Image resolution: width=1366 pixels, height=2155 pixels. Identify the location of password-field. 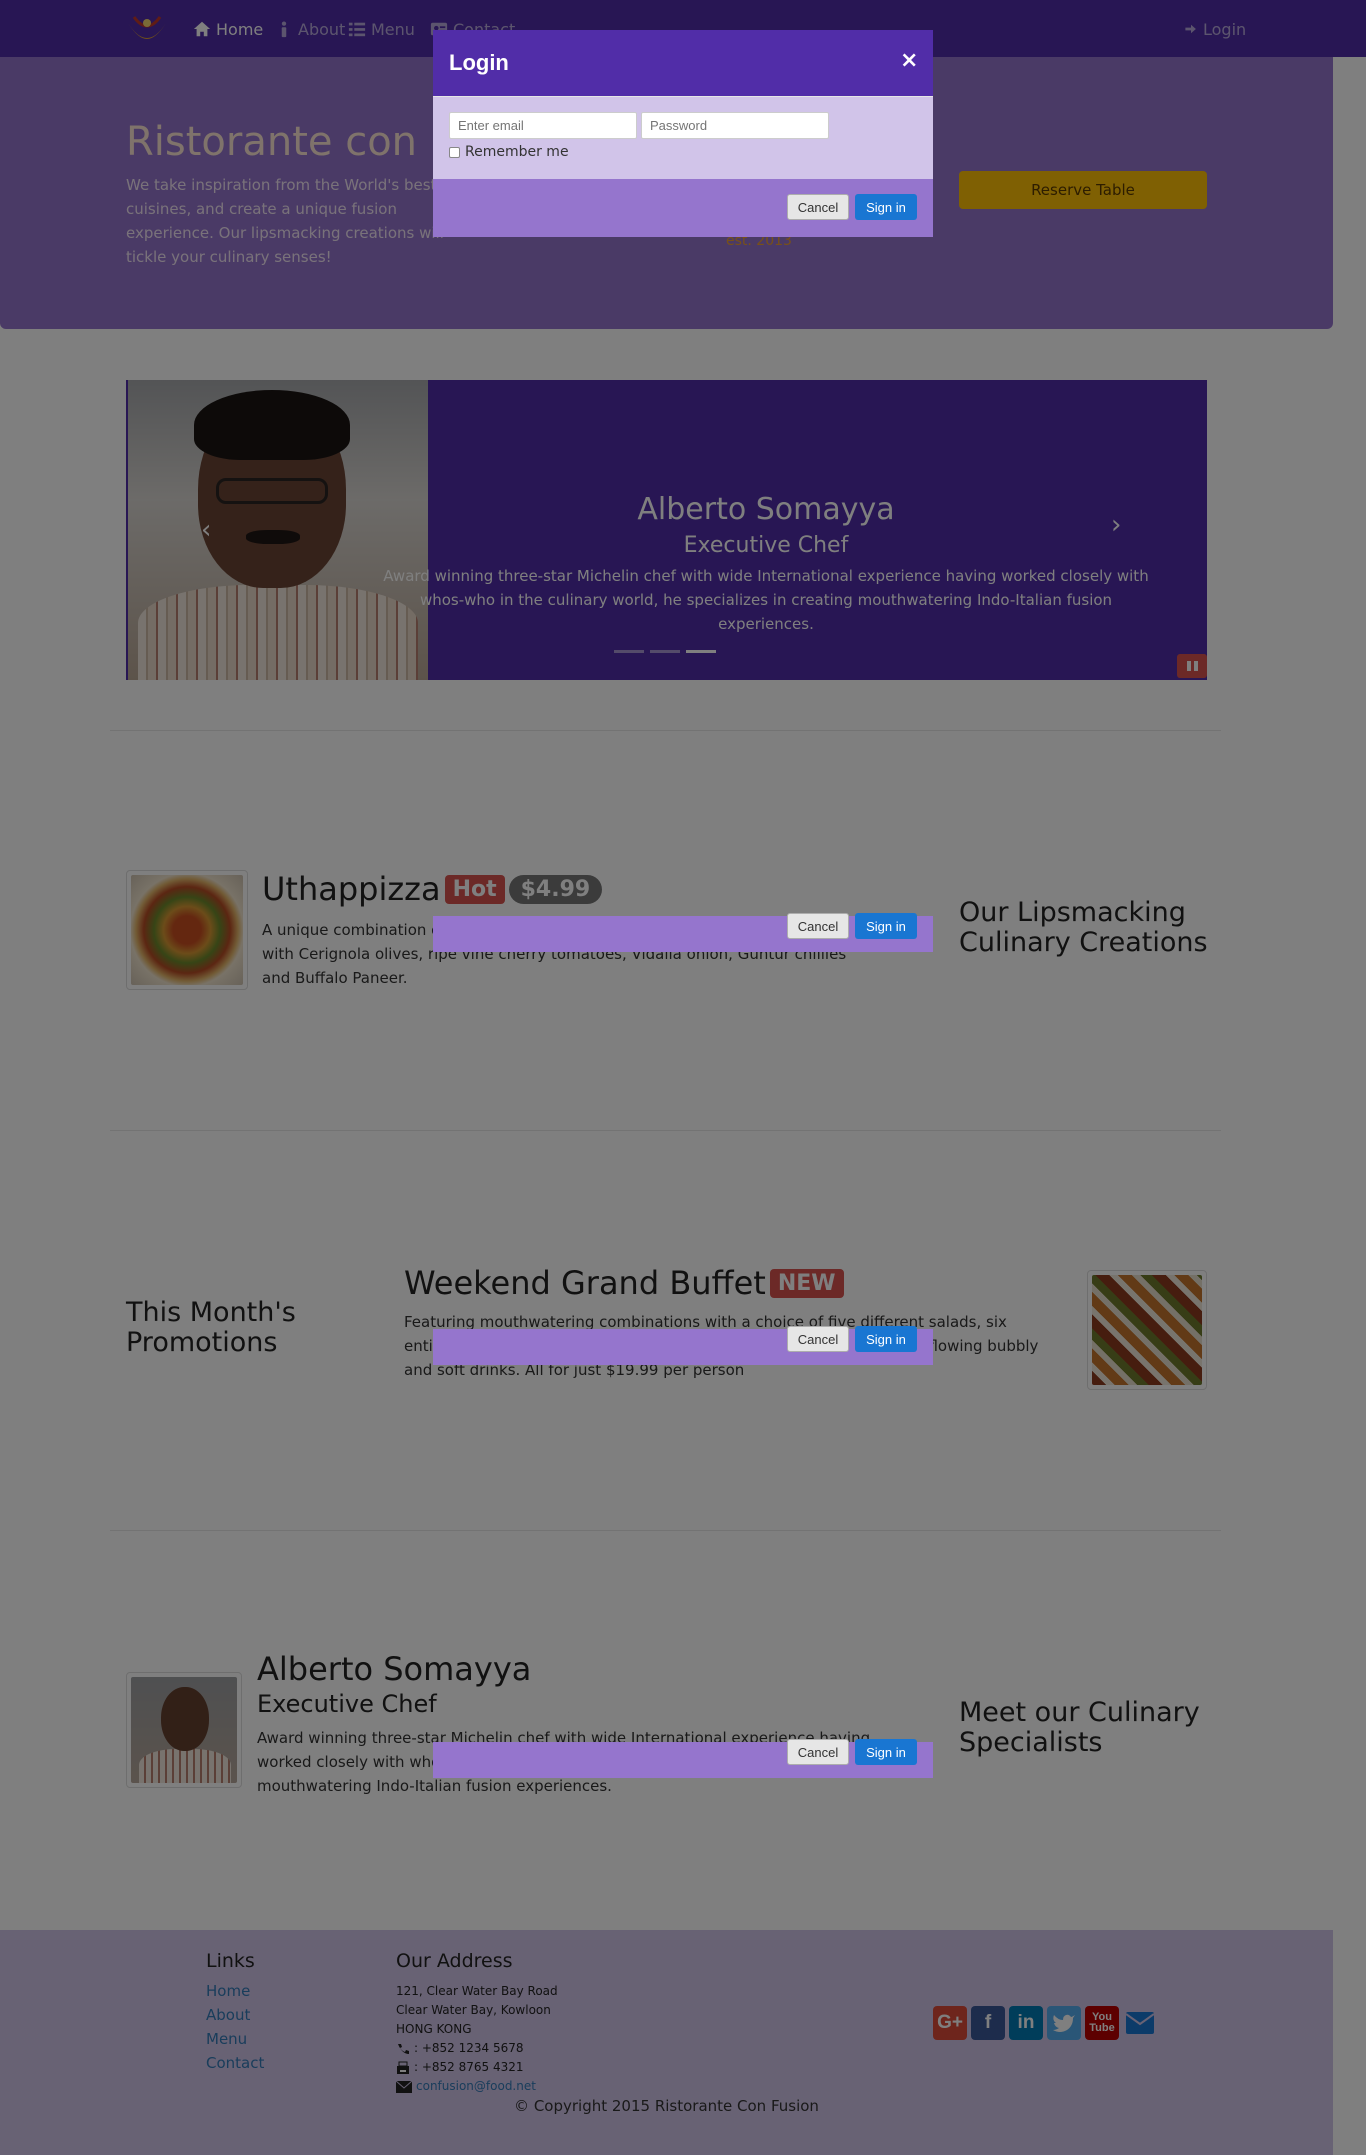
(735, 125).